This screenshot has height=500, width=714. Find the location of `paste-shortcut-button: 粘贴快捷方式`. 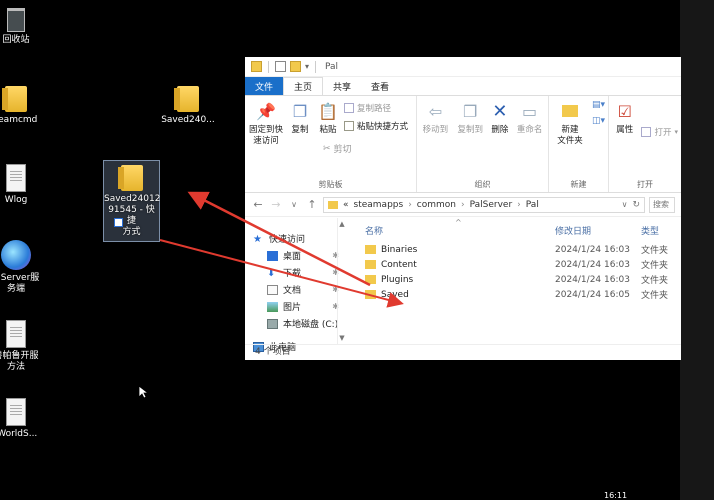

paste-shortcut-button: 粘贴快捷方式 is located at coordinates (376, 126).